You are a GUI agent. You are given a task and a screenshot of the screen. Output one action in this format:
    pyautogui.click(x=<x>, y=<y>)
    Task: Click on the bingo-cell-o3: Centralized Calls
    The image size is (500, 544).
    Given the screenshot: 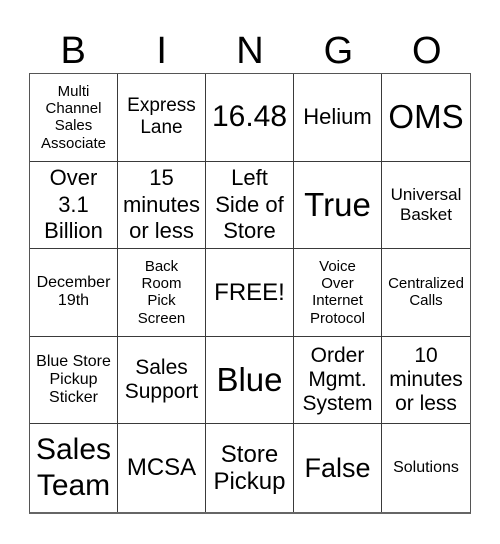 What is the action you would take?
    pyautogui.click(x=426, y=293)
    